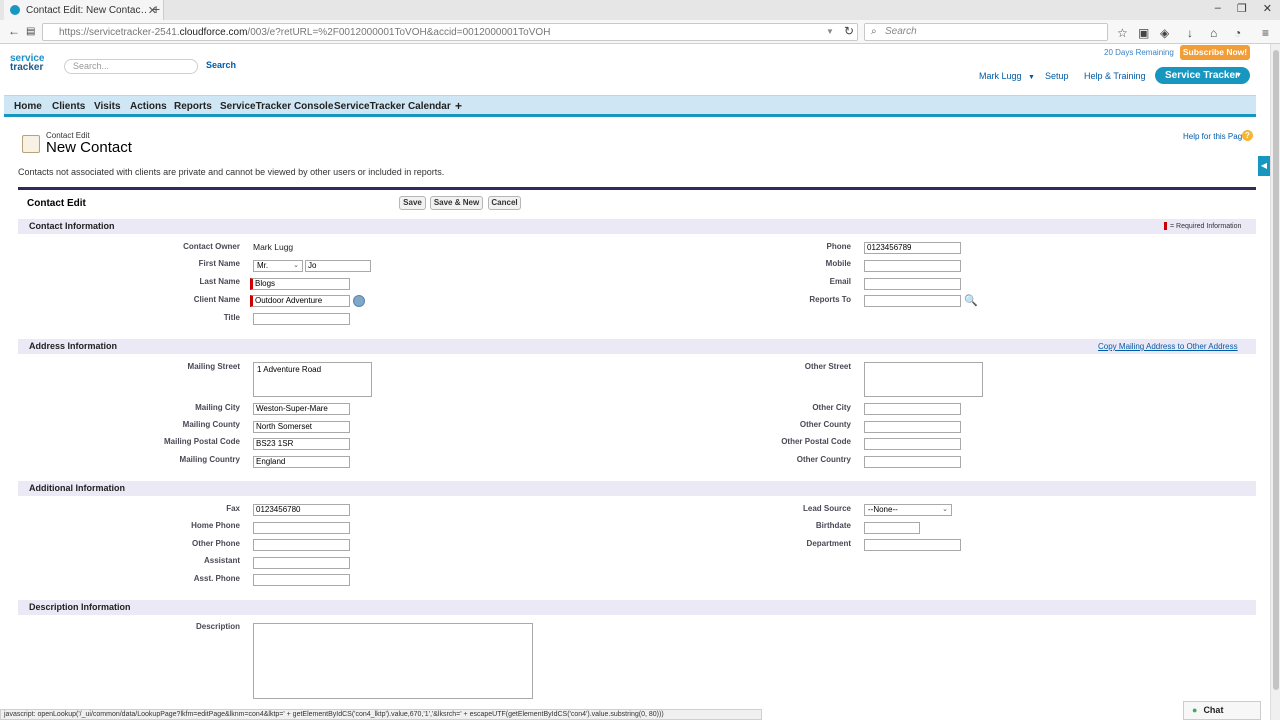 This screenshot has height=720, width=1280. What do you see at coordinates (193, 106) in the screenshot?
I see `tab-reports: Reports` at bounding box center [193, 106].